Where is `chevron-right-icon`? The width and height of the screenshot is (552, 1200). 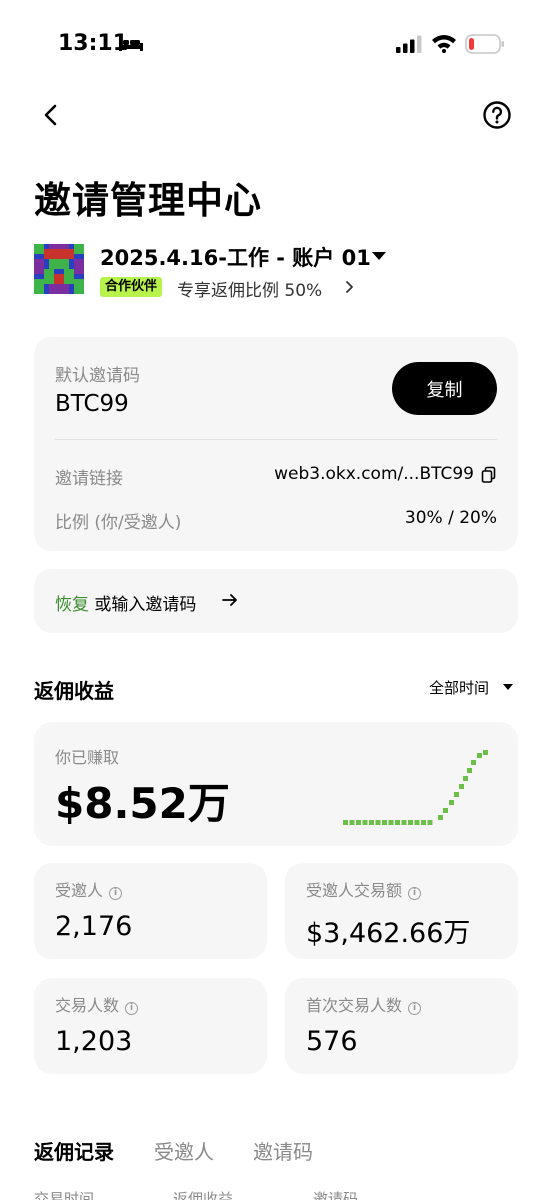 chevron-right-icon is located at coordinates (349, 287).